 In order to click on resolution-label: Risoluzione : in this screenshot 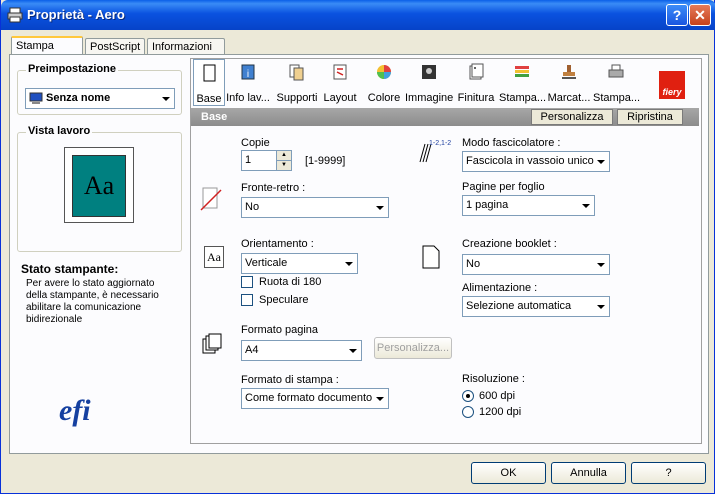, I will do `click(493, 379)`.